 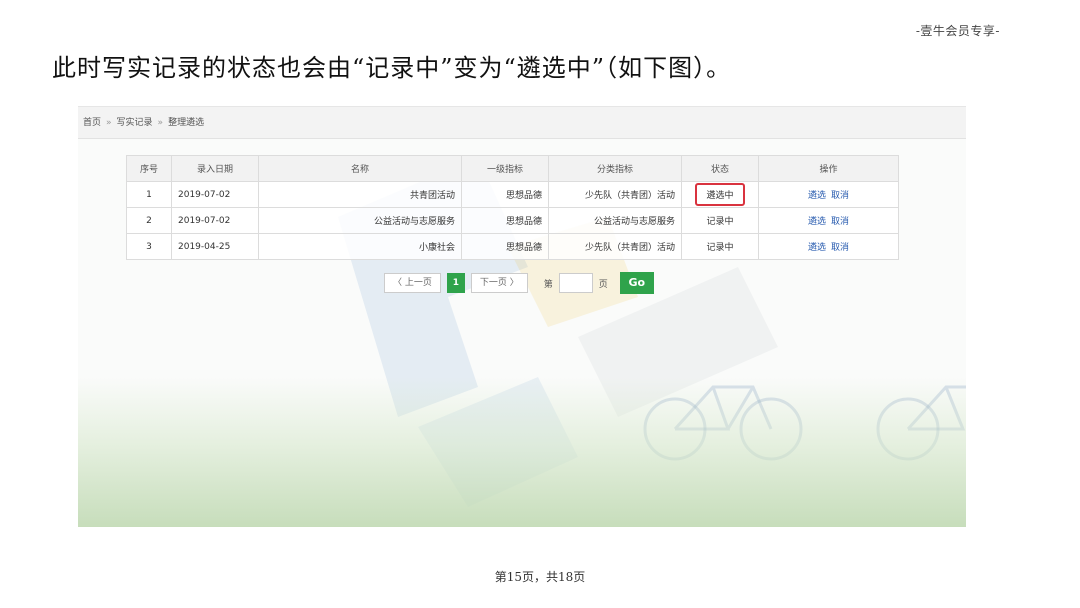 I want to click on breadcrumb-records: 写实记录, so click(x=135, y=123).